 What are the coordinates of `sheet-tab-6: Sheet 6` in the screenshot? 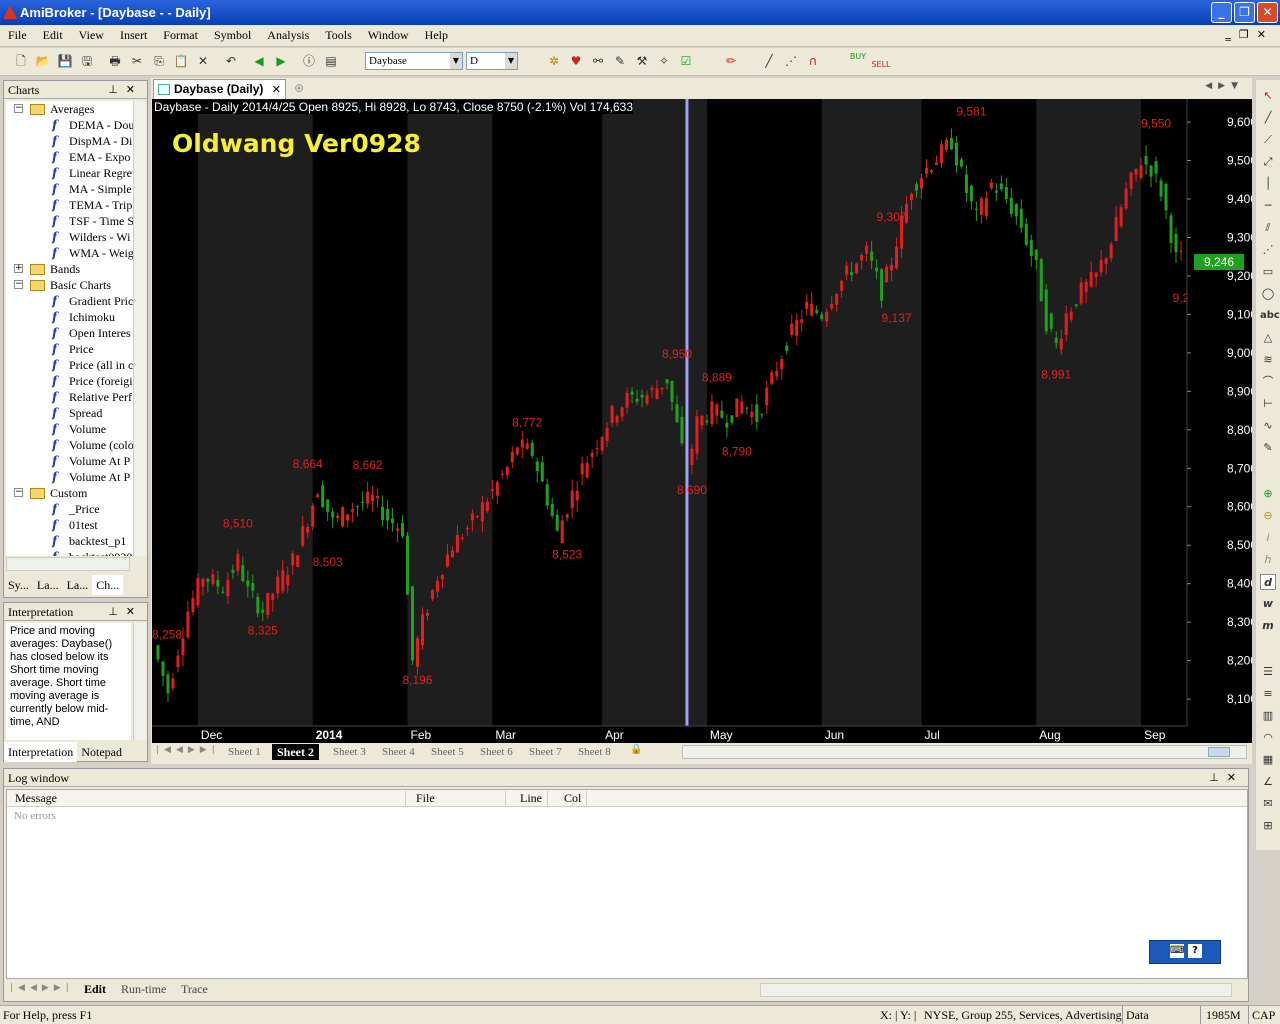 It's located at (496, 752).